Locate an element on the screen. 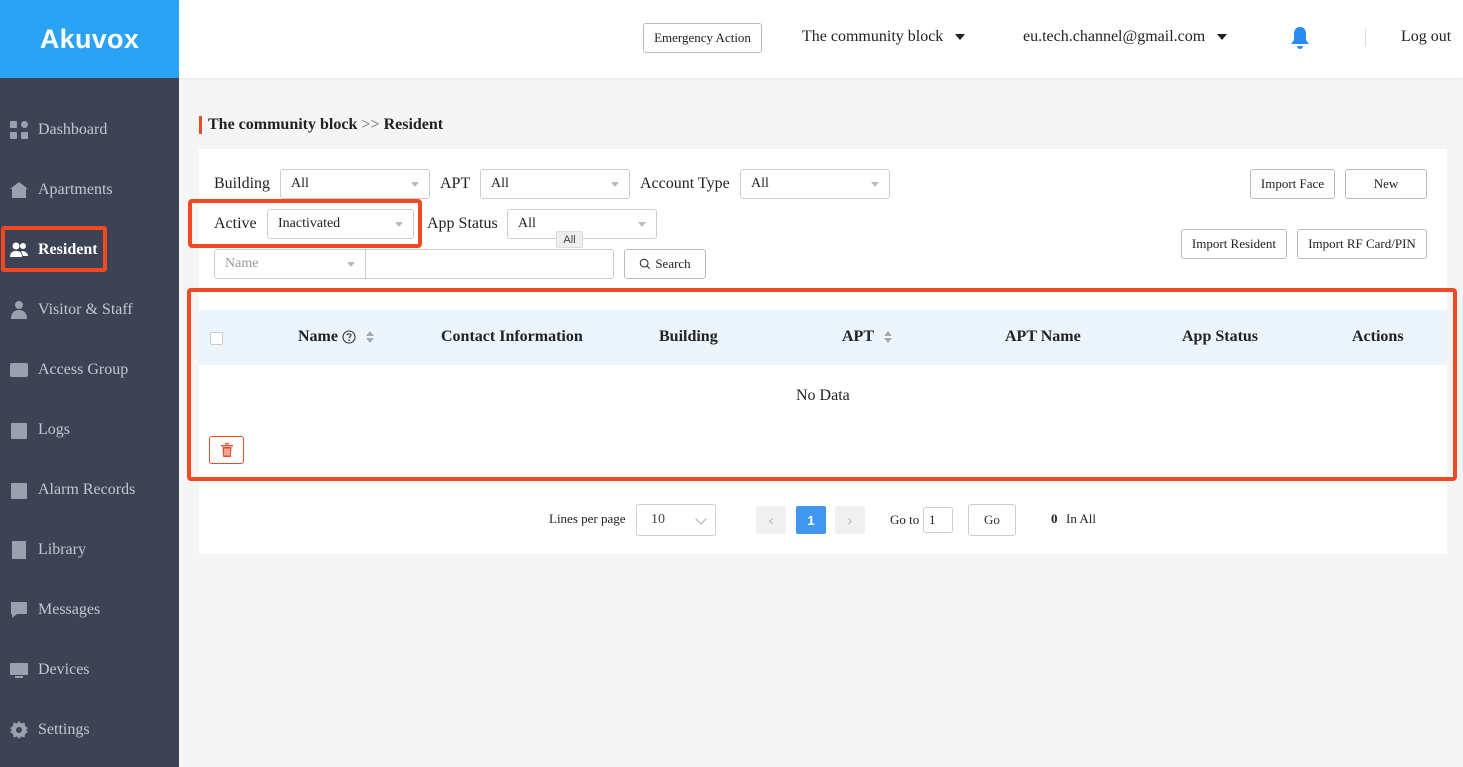 The image size is (1463, 767). lines-per-page-select: 10 is located at coordinates (676, 520).